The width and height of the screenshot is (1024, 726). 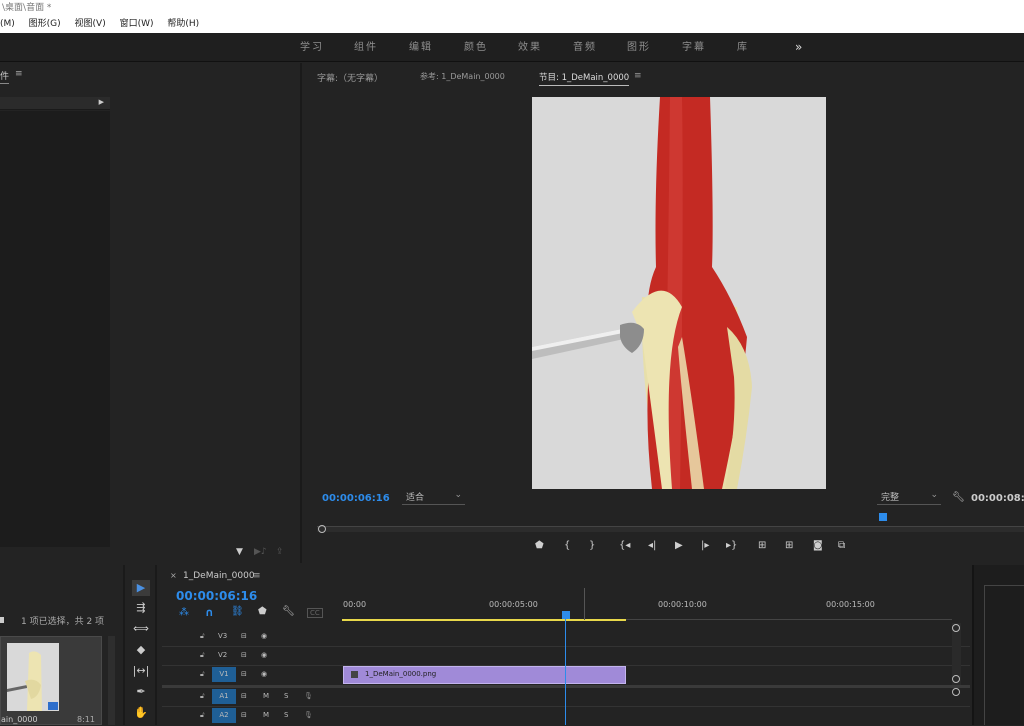 I want to click on menu-item-graphics: 图形(G), so click(x=45, y=24).